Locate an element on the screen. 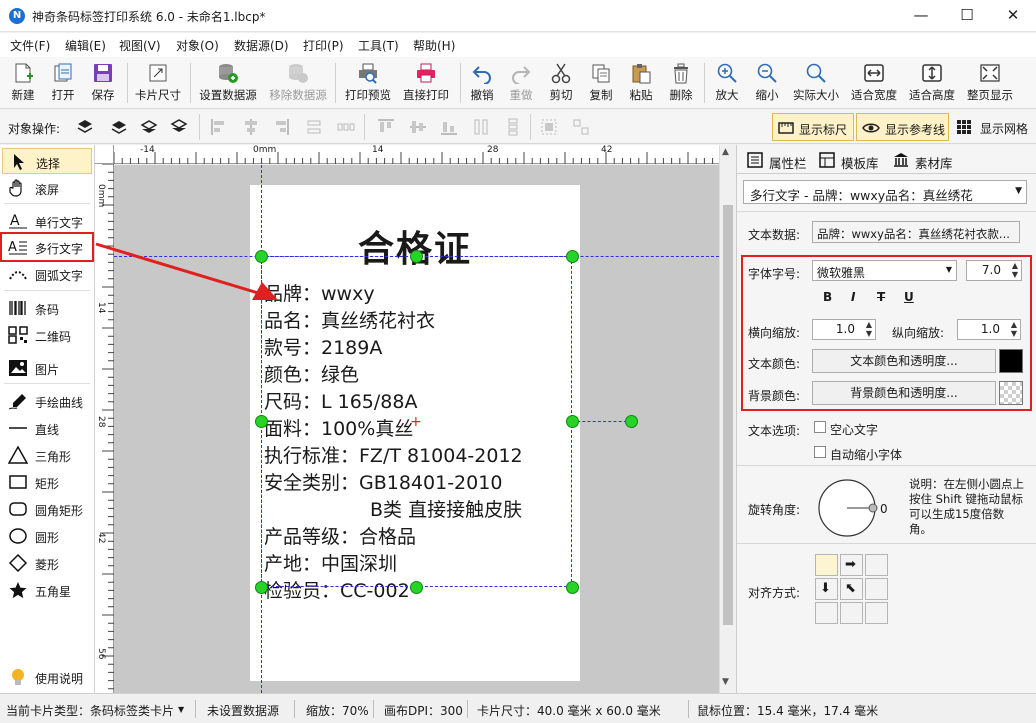  tool-single-line-text: A 单行文字 is located at coordinates (47, 221).